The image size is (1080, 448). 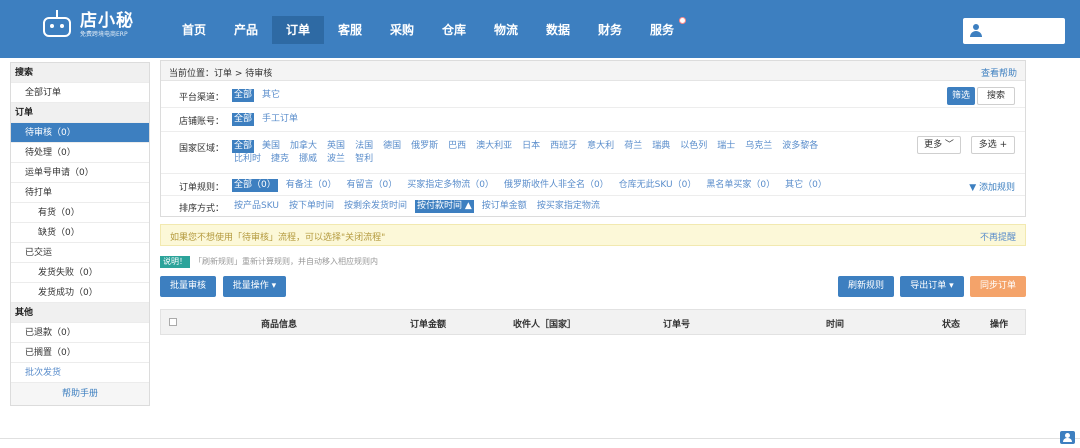 I want to click on sort-option: 按买家指定物流, so click(x=568, y=206).